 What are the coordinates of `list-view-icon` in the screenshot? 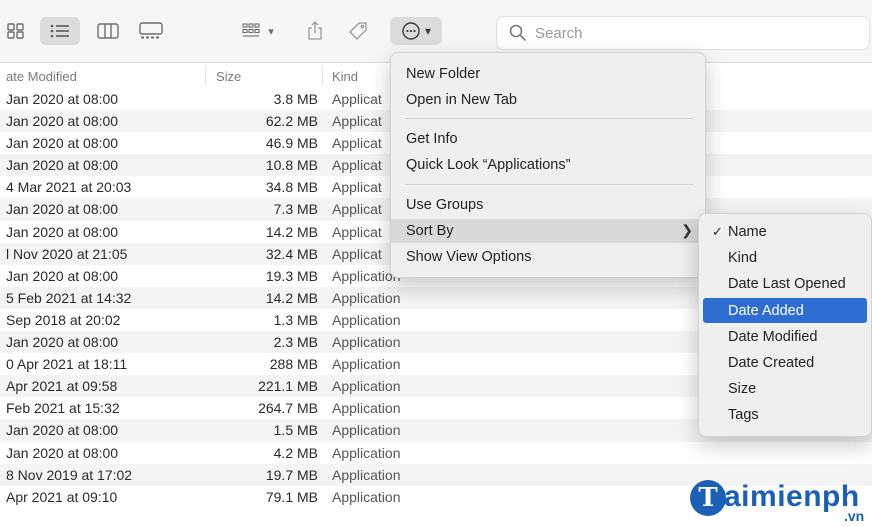 It's located at (60, 31).